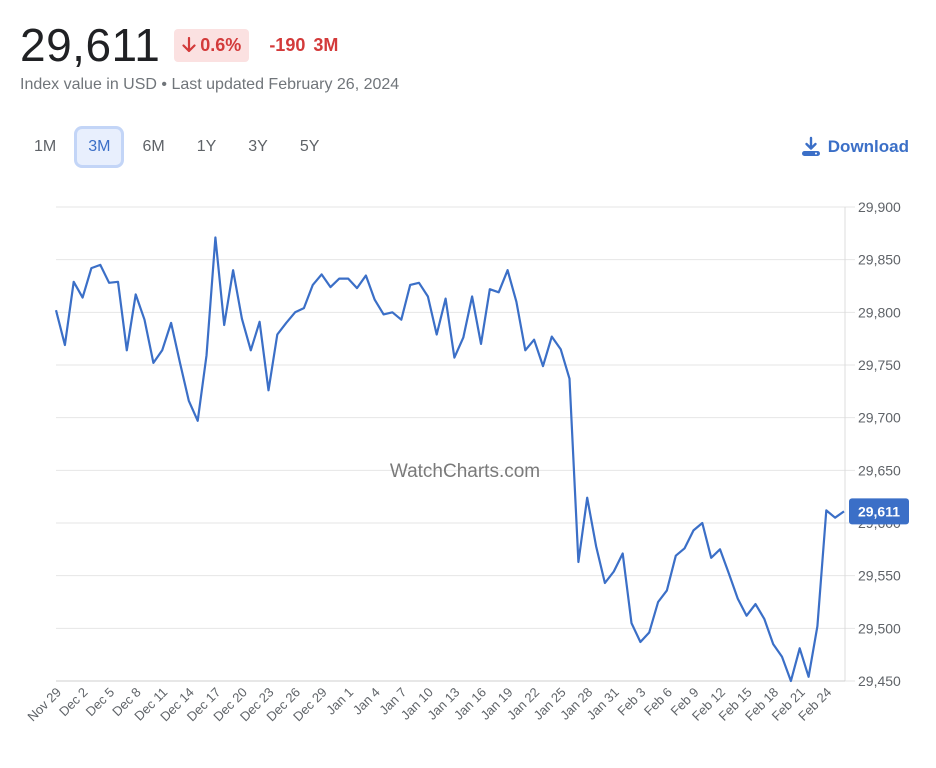 The height and width of the screenshot is (768, 936). What do you see at coordinates (258, 147) in the screenshot?
I see `range-3y-button: 3Y` at bounding box center [258, 147].